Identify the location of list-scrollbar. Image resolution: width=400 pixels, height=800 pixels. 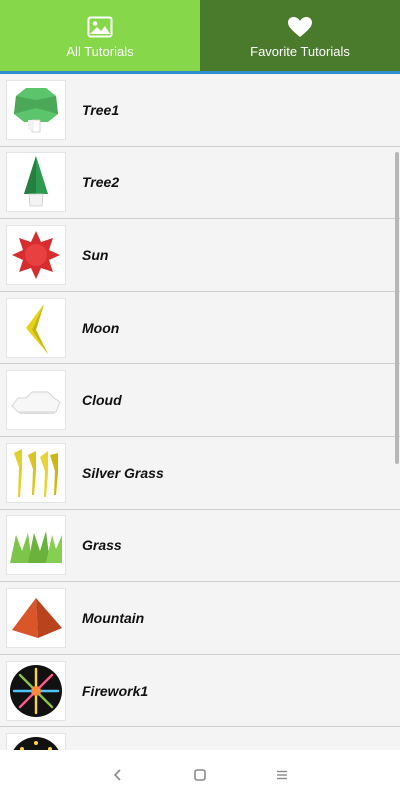
(397, 308).